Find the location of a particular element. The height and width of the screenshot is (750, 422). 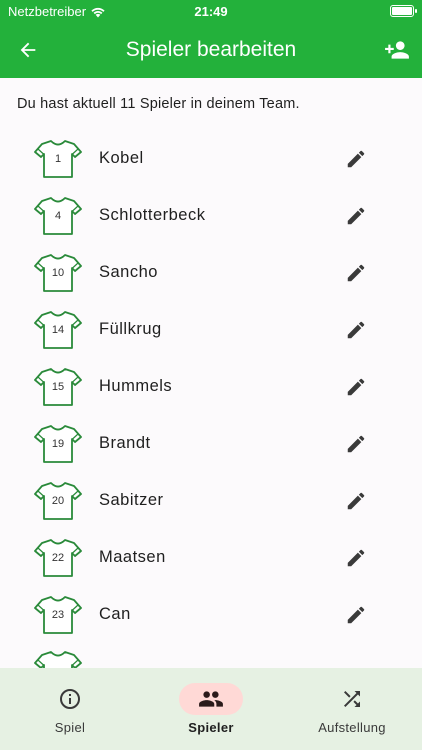

person-add-icon is located at coordinates (397, 50).